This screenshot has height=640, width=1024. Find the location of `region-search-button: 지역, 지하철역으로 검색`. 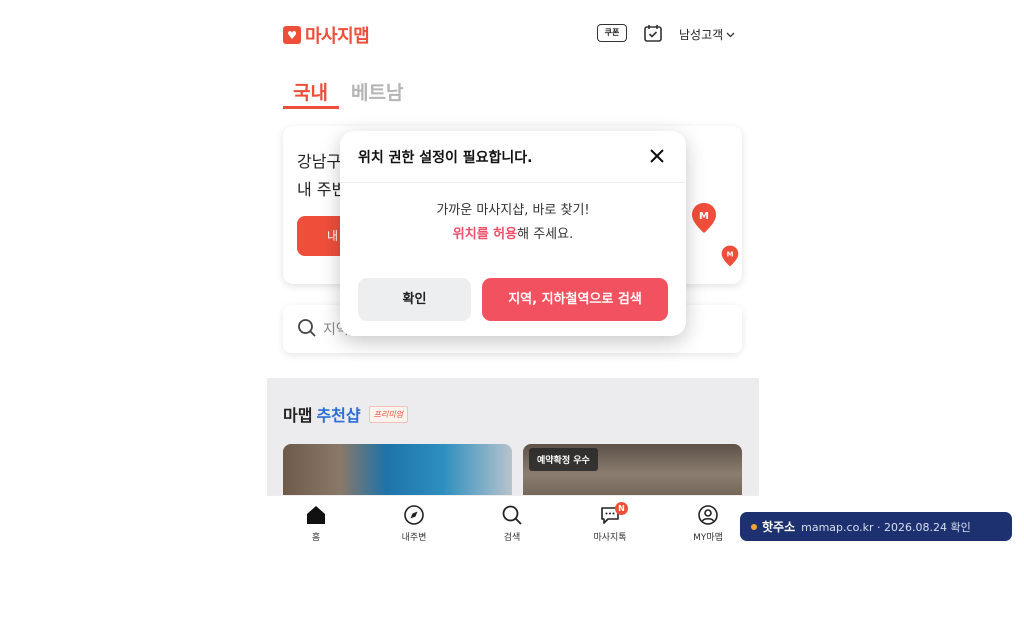

region-search-button: 지역, 지하철역으로 검색 is located at coordinates (575, 299).